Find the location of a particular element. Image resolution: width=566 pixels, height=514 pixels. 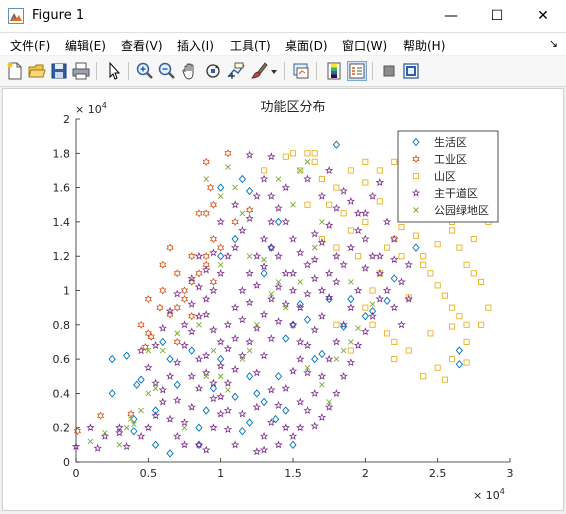

save-icon is located at coordinates (59, 71).